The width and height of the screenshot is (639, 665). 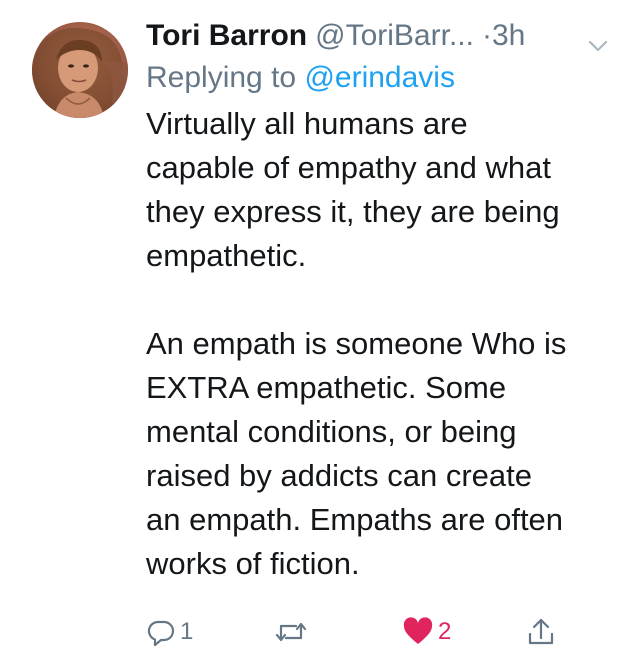 I want to click on tweet-line: empathetic., so click(x=226, y=255).